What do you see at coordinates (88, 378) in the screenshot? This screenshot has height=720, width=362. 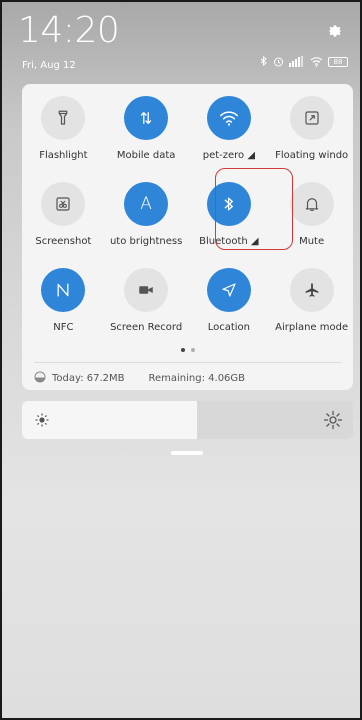 I see `data-usage-today: Today: 67.2MB` at bounding box center [88, 378].